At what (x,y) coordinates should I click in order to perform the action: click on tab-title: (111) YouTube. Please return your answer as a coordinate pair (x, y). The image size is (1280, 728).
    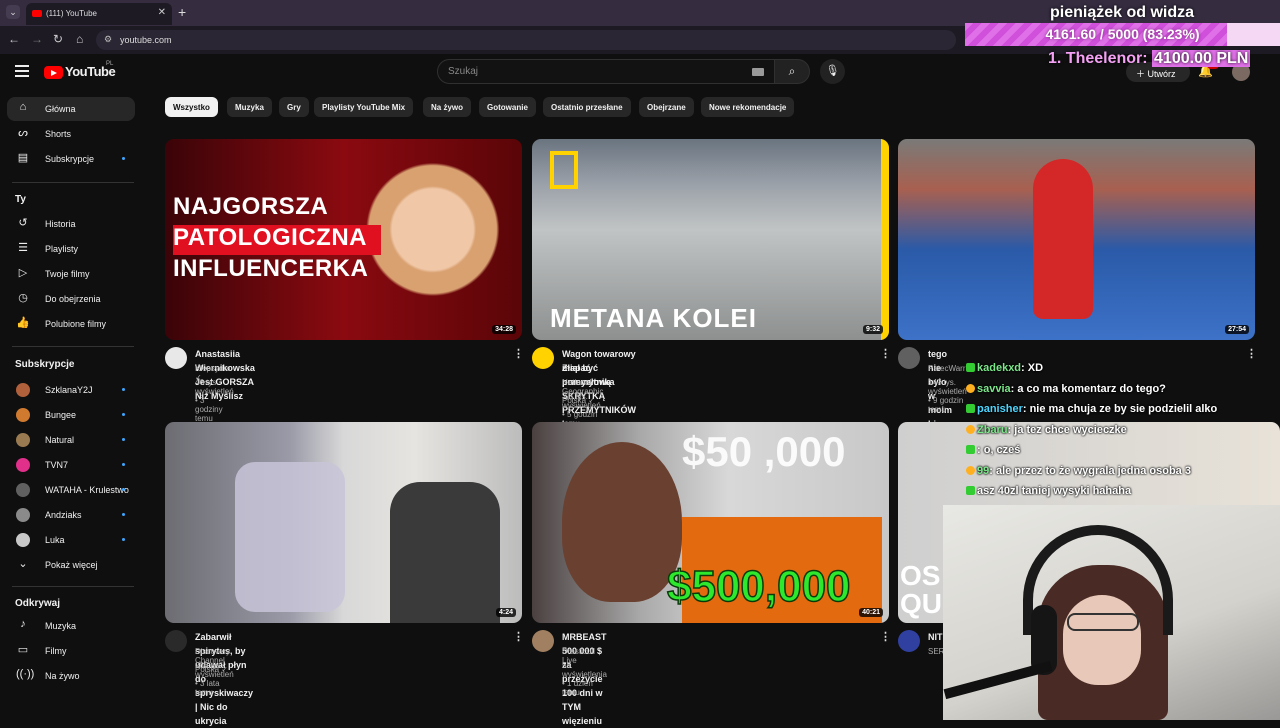
    Looking at the image, I should click on (72, 13).